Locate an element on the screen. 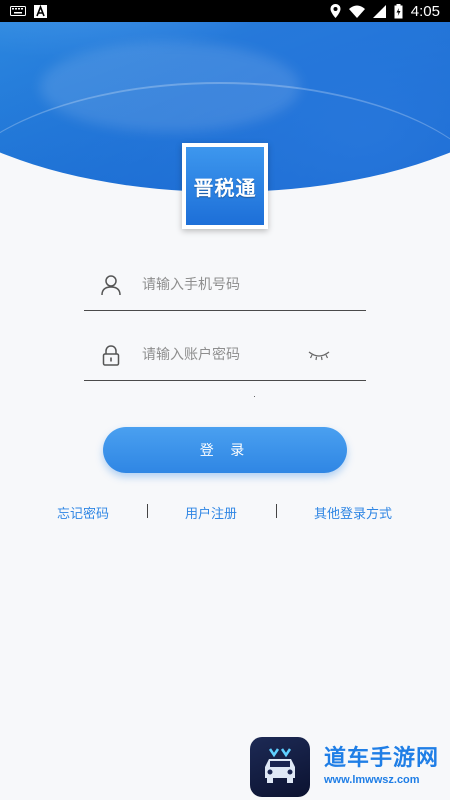  password-field is located at coordinates (225, 355).